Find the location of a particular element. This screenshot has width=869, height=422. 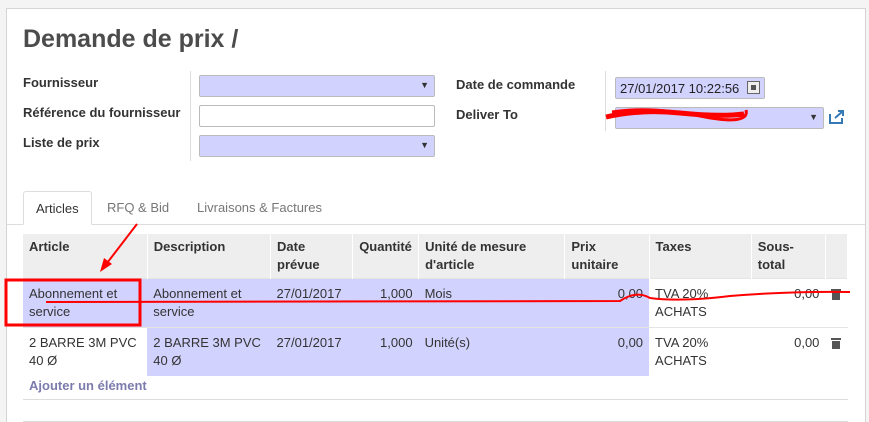

cell-uom: Mois is located at coordinates (491, 303).